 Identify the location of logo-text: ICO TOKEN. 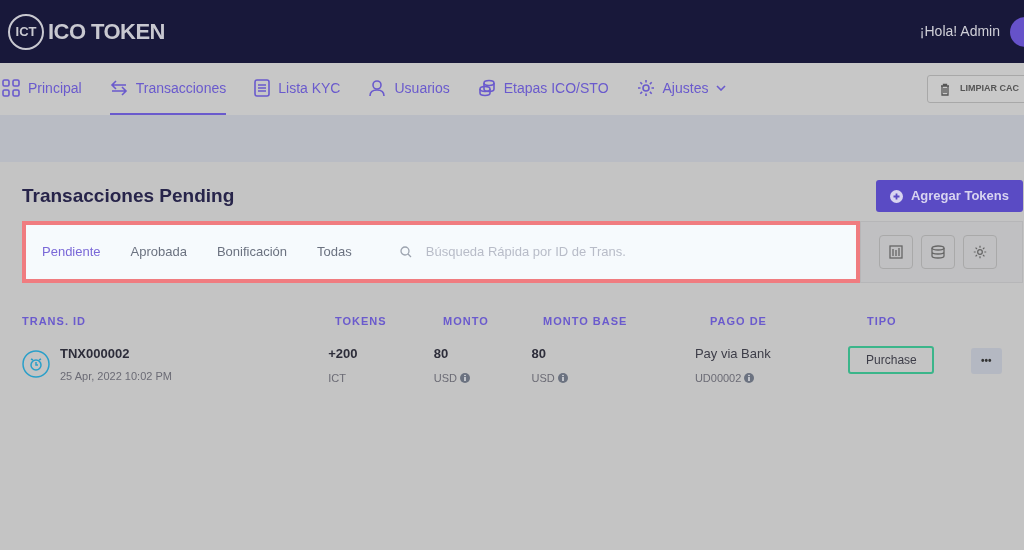
(106, 32).